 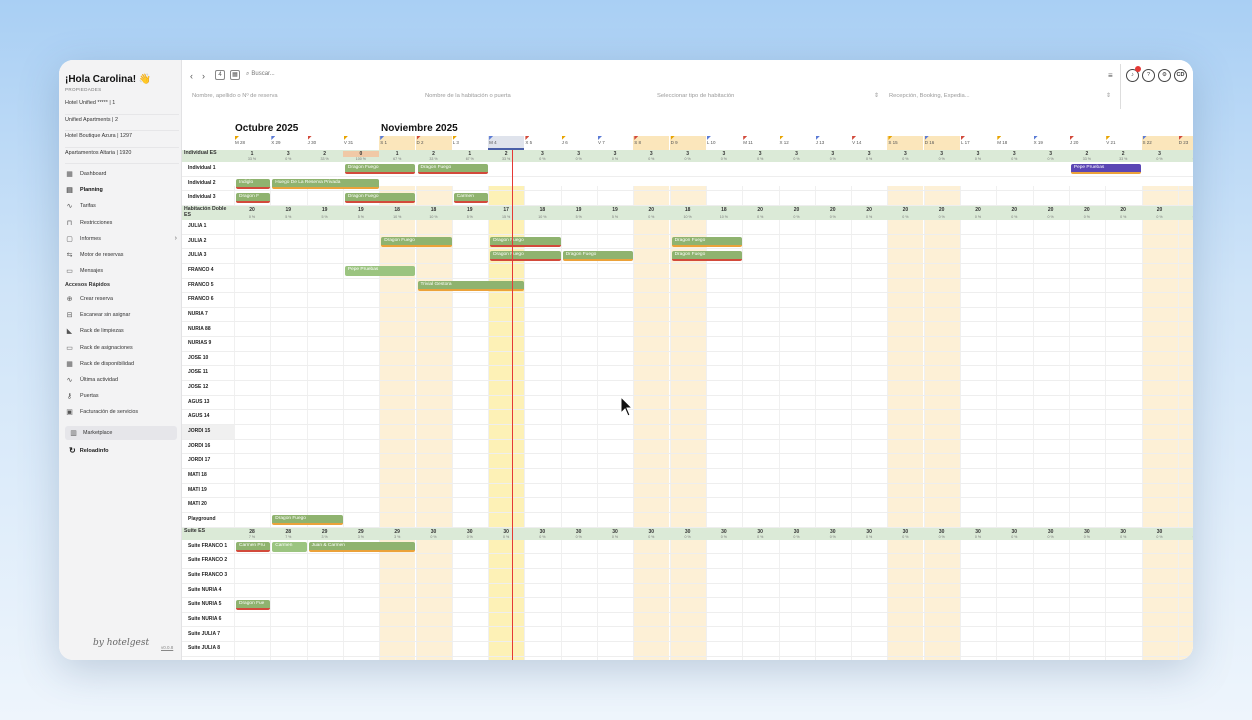 What do you see at coordinates (1108, 96) in the screenshot?
I see `channel-chevron-icon: ⇕` at bounding box center [1108, 96].